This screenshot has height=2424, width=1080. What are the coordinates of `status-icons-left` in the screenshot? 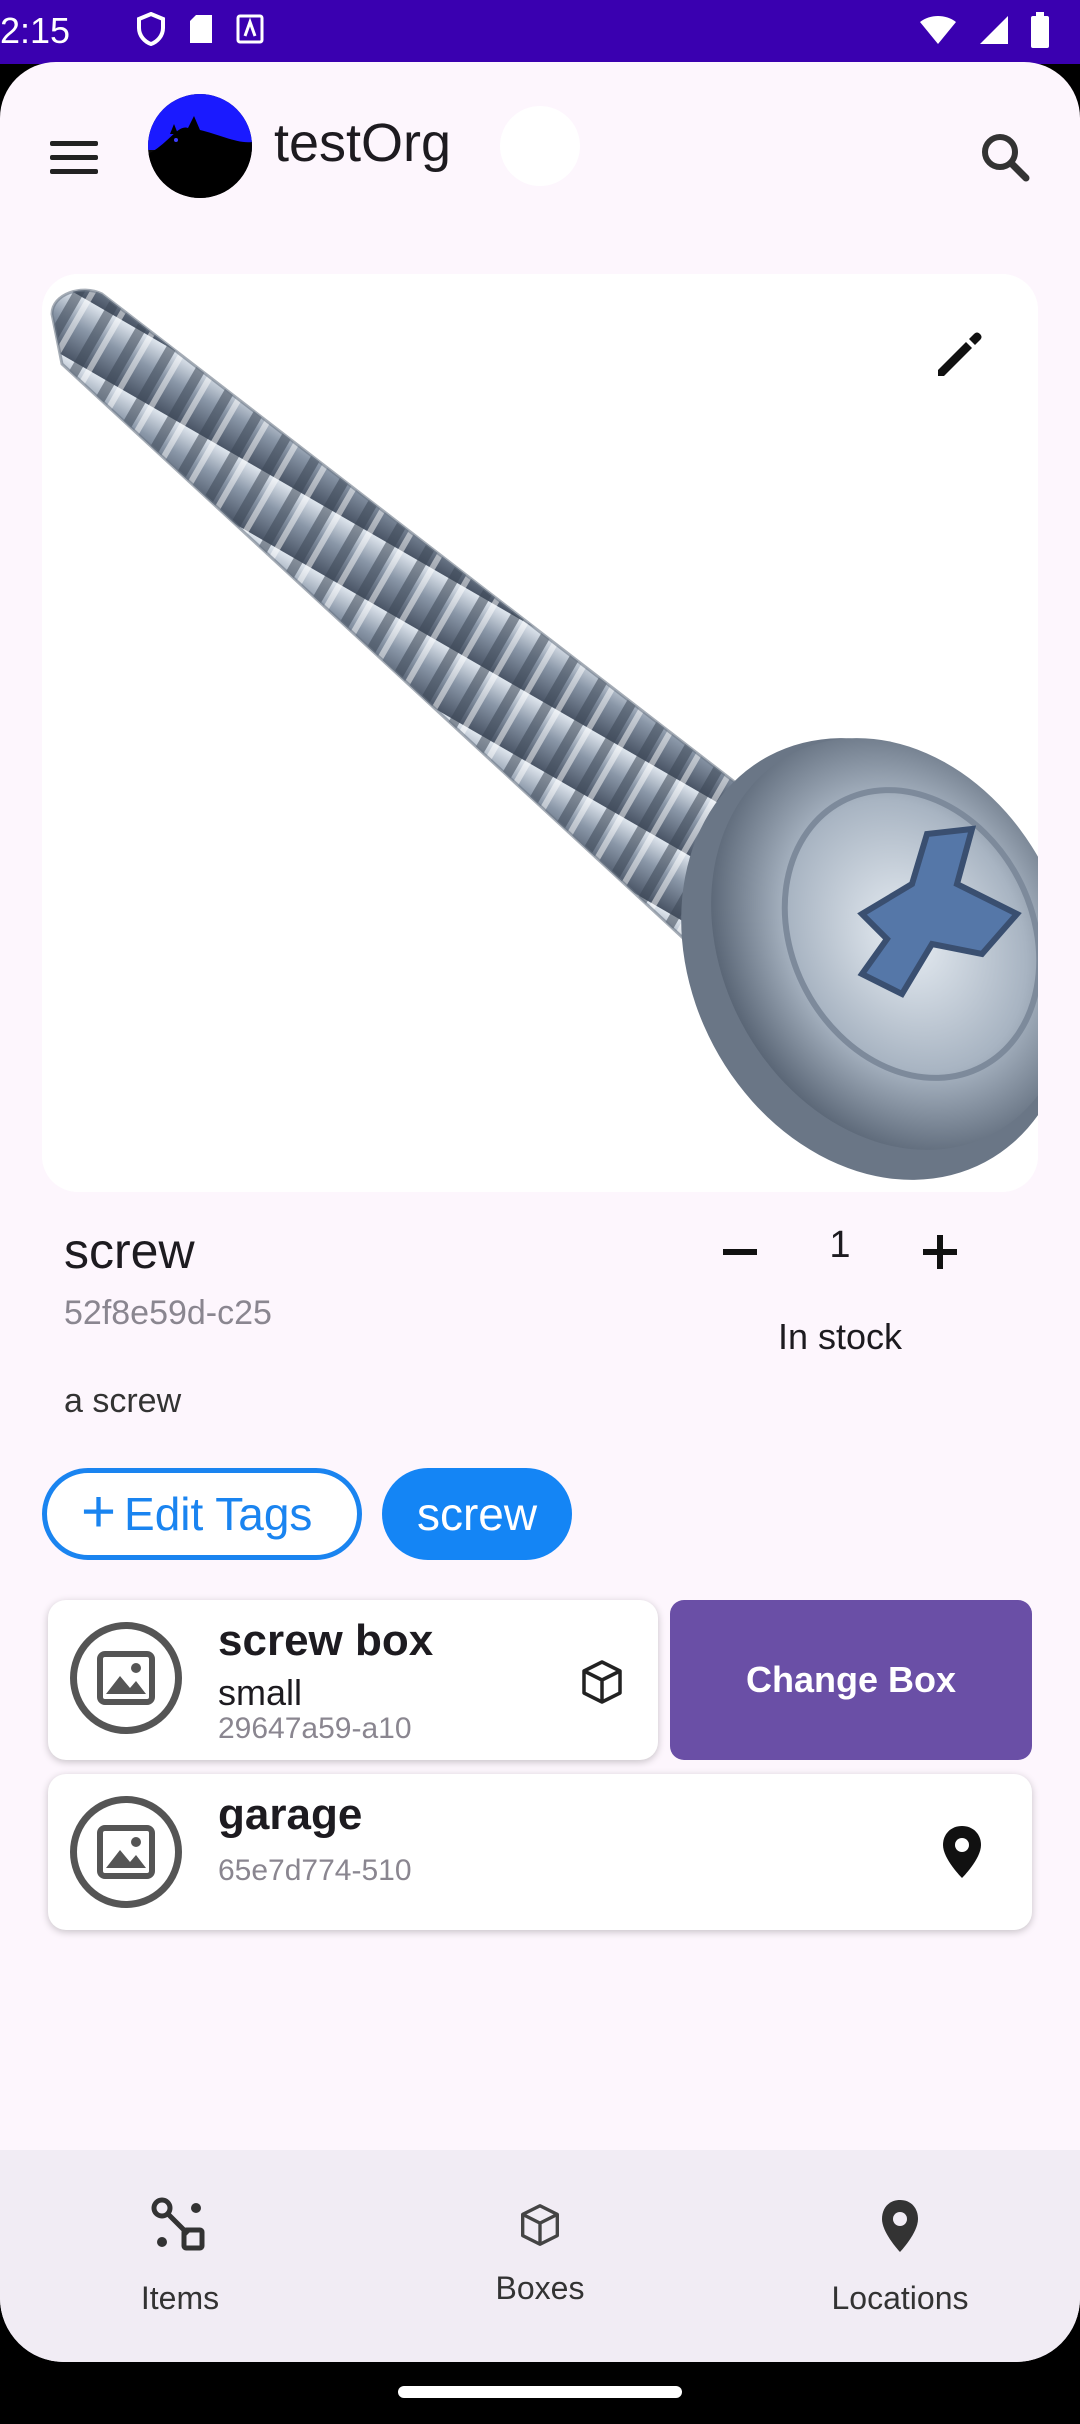 It's located at (200, 29).